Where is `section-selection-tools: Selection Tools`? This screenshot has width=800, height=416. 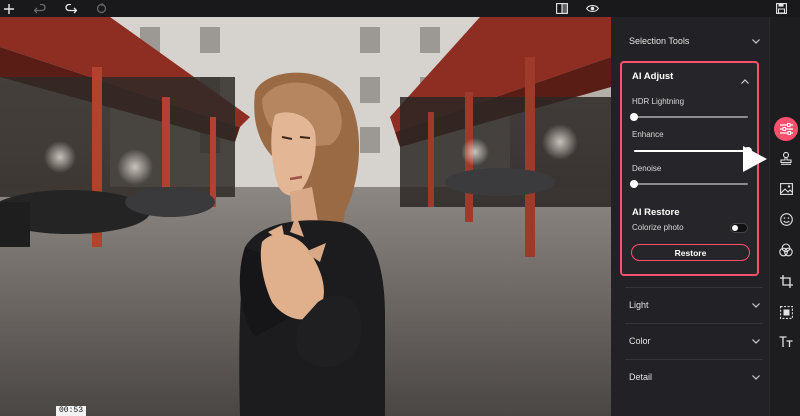
section-selection-tools: Selection Tools is located at coordinates (695, 41).